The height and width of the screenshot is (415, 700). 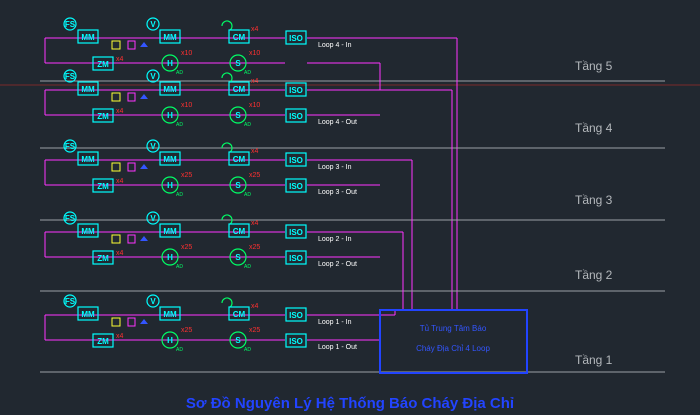 What do you see at coordinates (594, 275) in the screenshot?
I see `floor-label: Tầng 2` at bounding box center [594, 275].